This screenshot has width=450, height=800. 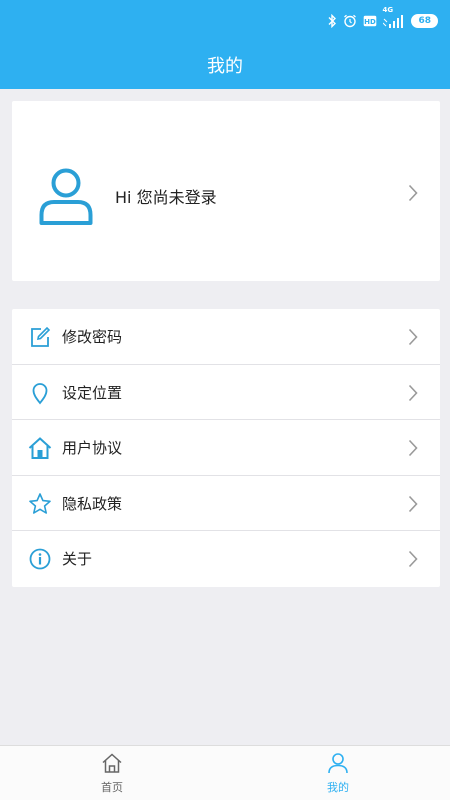 What do you see at coordinates (388, 10) in the screenshot?
I see `network-type: 4G` at bounding box center [388, 10].